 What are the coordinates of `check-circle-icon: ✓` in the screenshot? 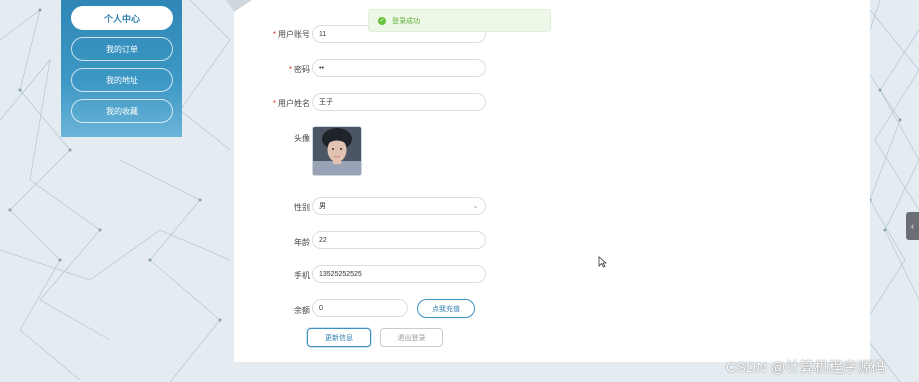 It's located at (382, 20).